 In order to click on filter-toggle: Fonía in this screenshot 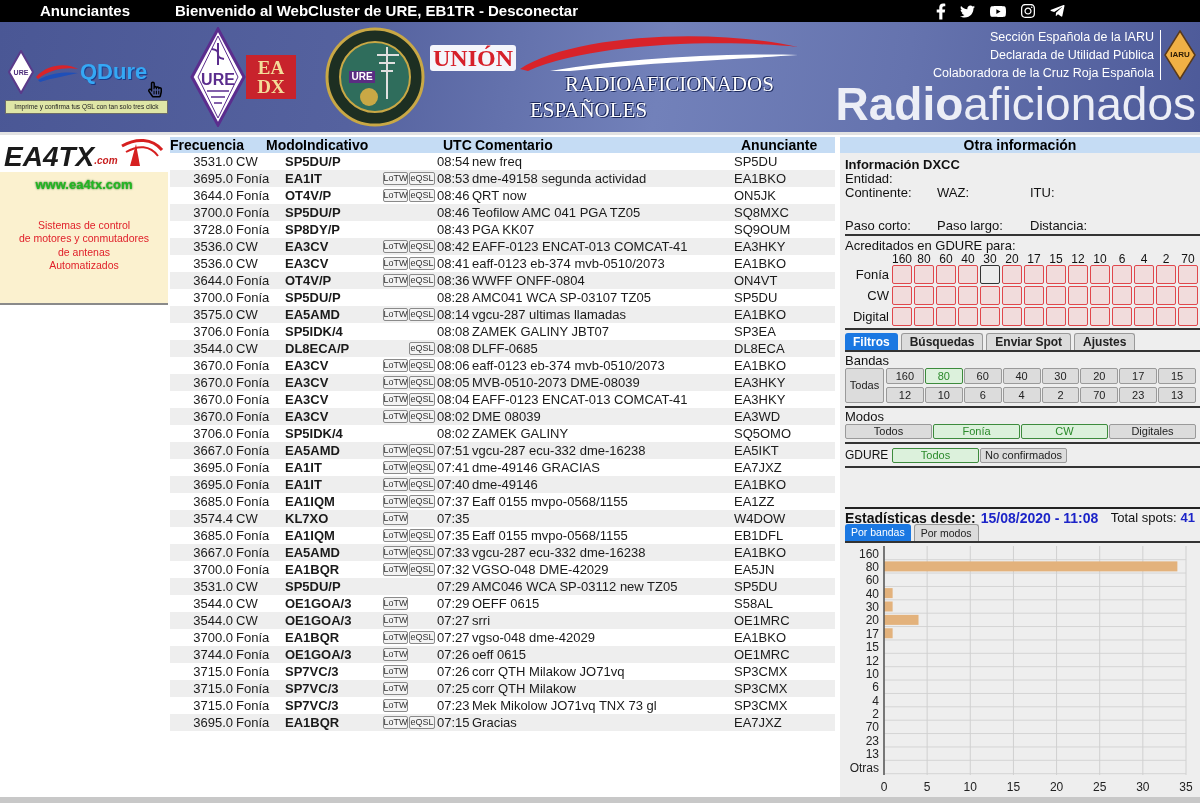, I will do `click(976, 431)`.